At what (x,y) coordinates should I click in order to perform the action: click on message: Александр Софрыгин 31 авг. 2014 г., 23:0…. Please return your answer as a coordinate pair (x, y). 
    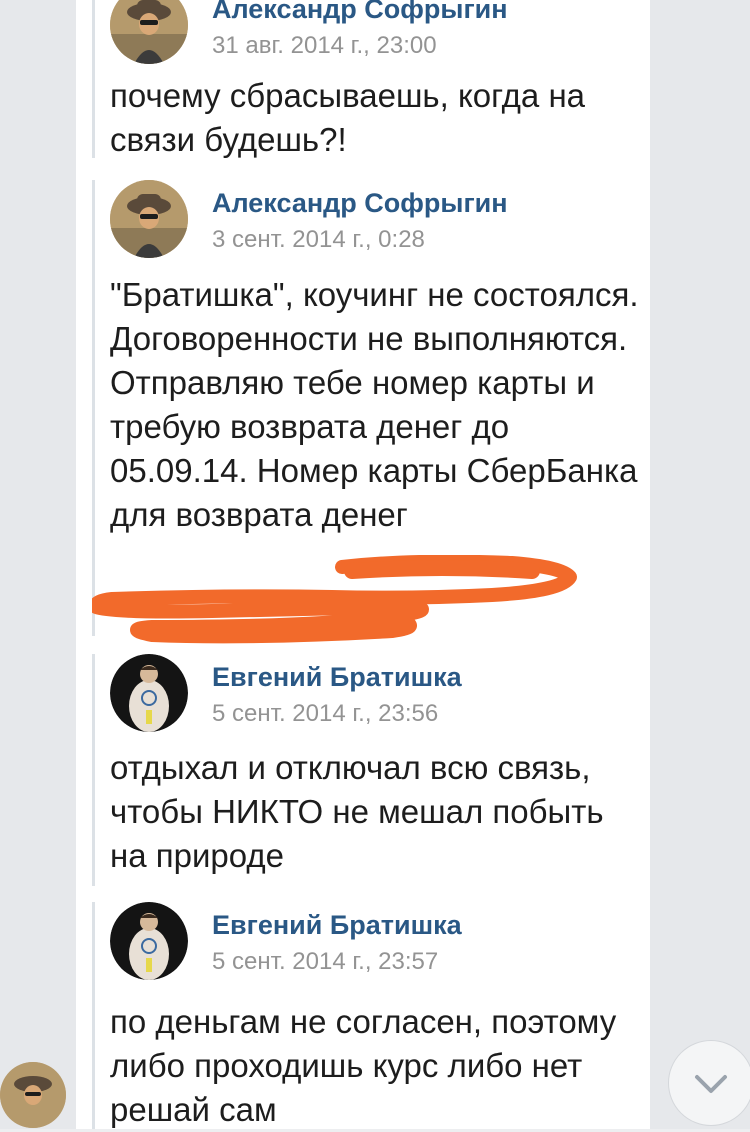
    Looking at the image, I should click on (366, 79).